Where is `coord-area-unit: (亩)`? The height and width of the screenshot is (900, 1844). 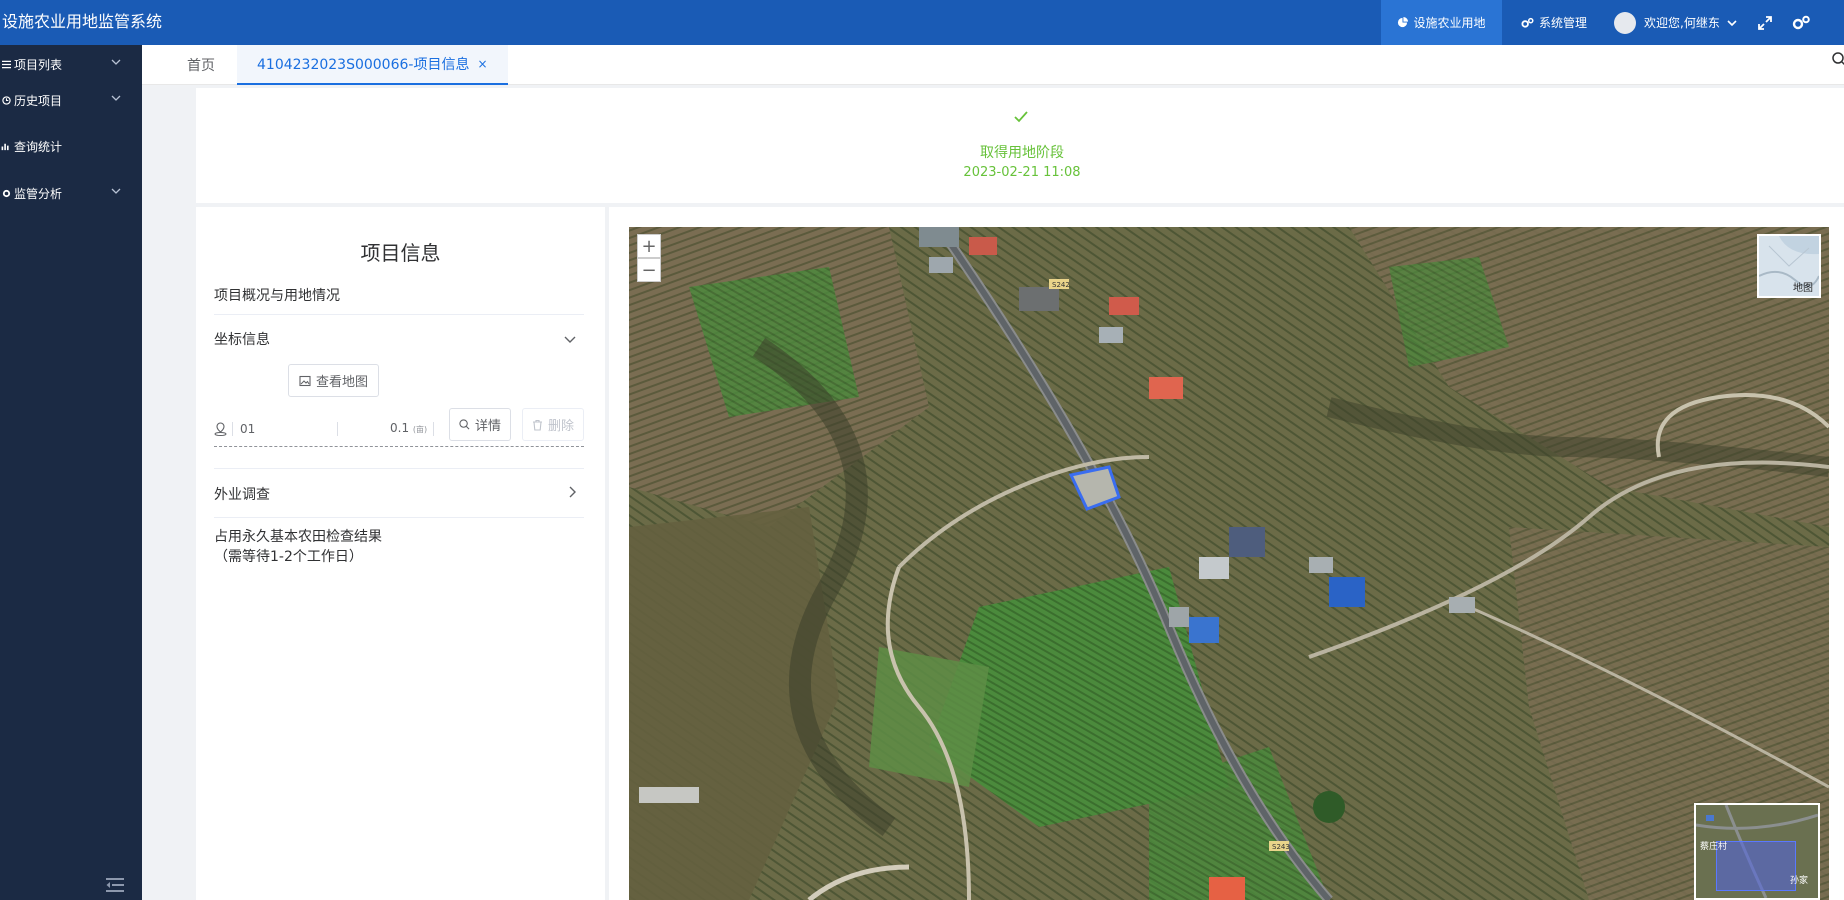
coord-area-unit: (亩) is located at coordinates (420, 429).